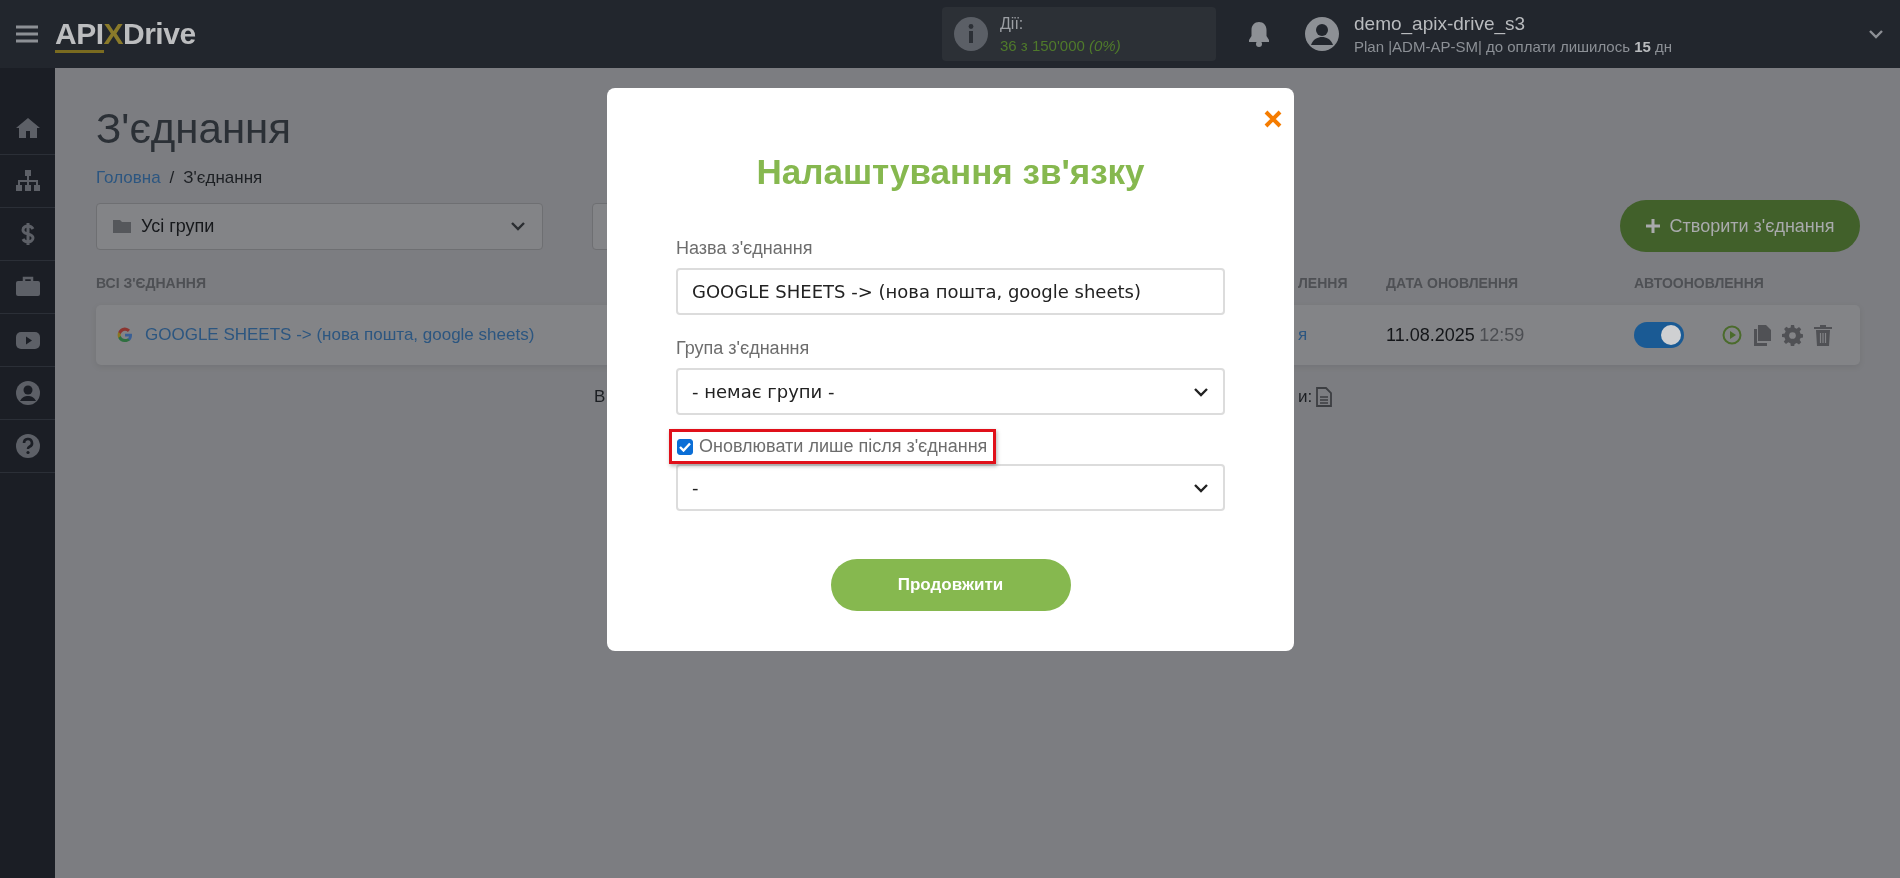  Describe the element at coordinates (27, 181) in the screenshot. I see `sitemap-icon` at that location.